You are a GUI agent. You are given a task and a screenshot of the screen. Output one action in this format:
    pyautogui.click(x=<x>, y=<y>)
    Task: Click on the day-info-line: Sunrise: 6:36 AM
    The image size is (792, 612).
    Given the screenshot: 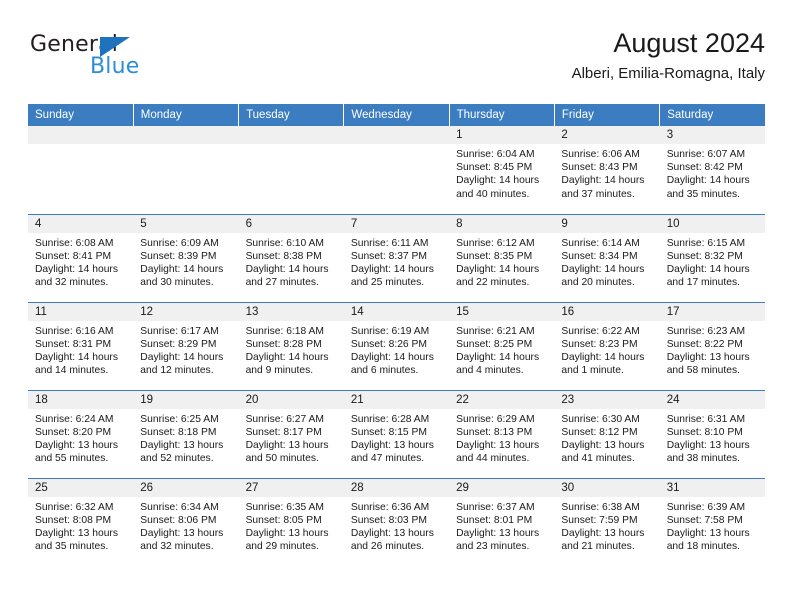 What is the action you would take?
    pyautogui.click(x=390, y=507)
    